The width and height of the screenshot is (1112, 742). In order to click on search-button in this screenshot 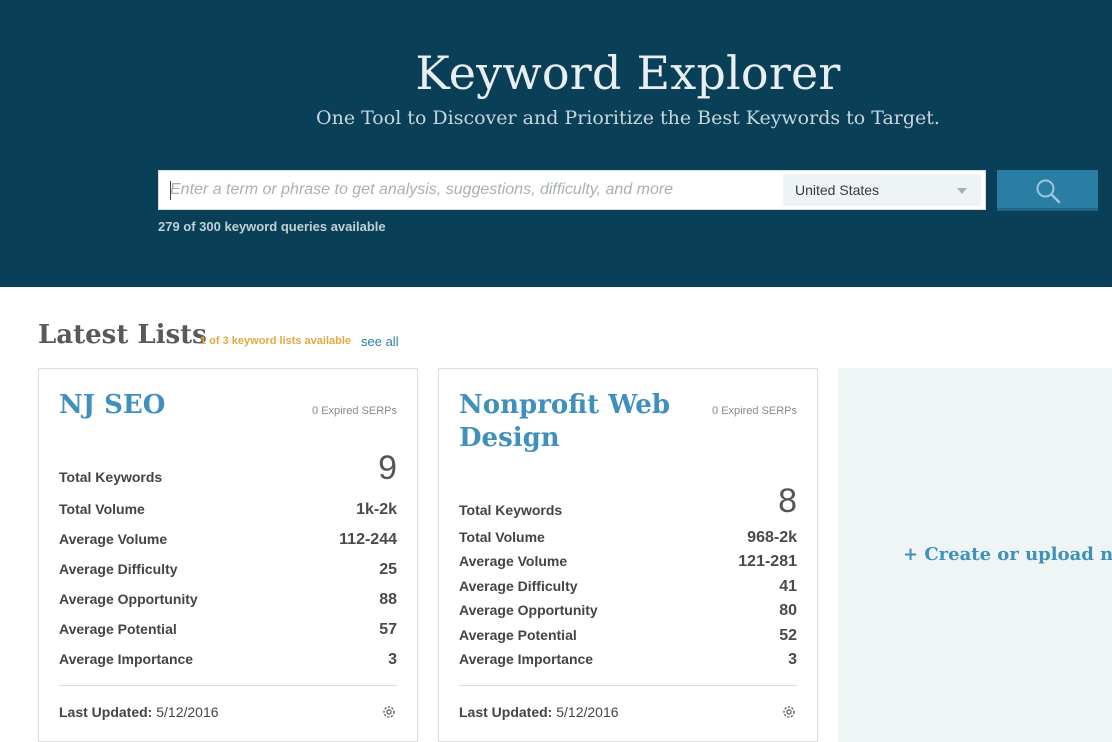, I will do `click(1047, 190)`.